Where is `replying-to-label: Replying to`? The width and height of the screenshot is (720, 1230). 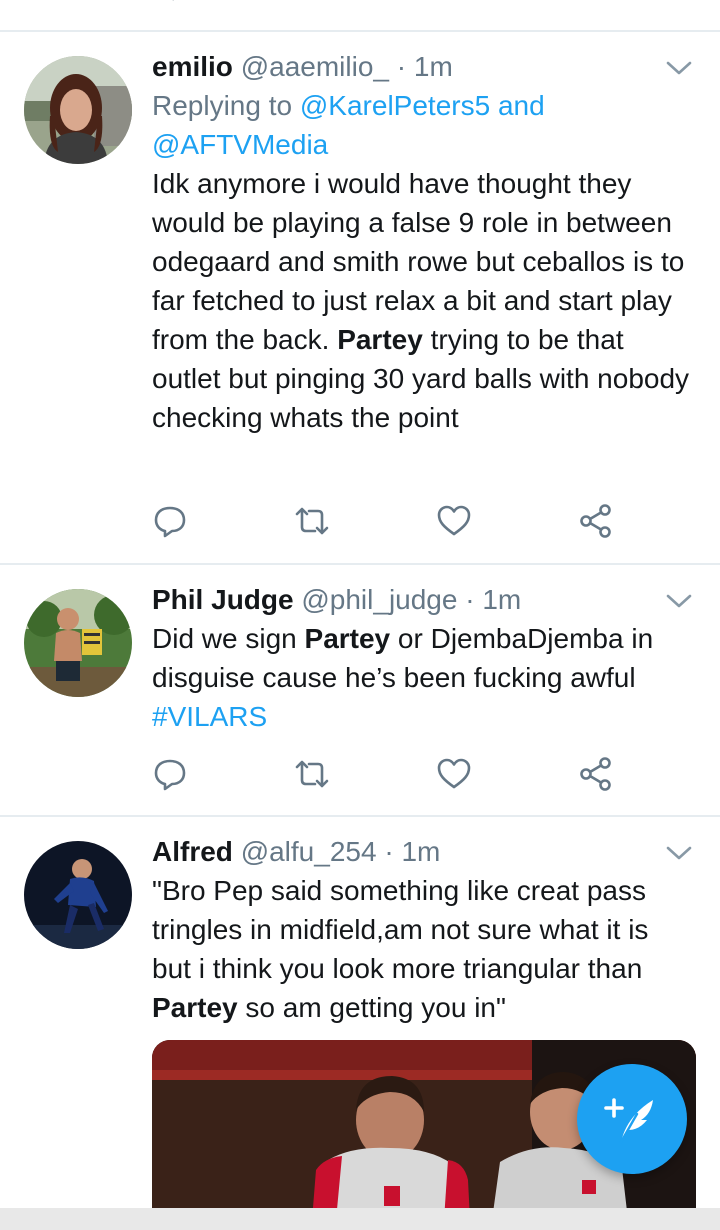
replying-to-label: Replying to is located at coordinates (222, 105).